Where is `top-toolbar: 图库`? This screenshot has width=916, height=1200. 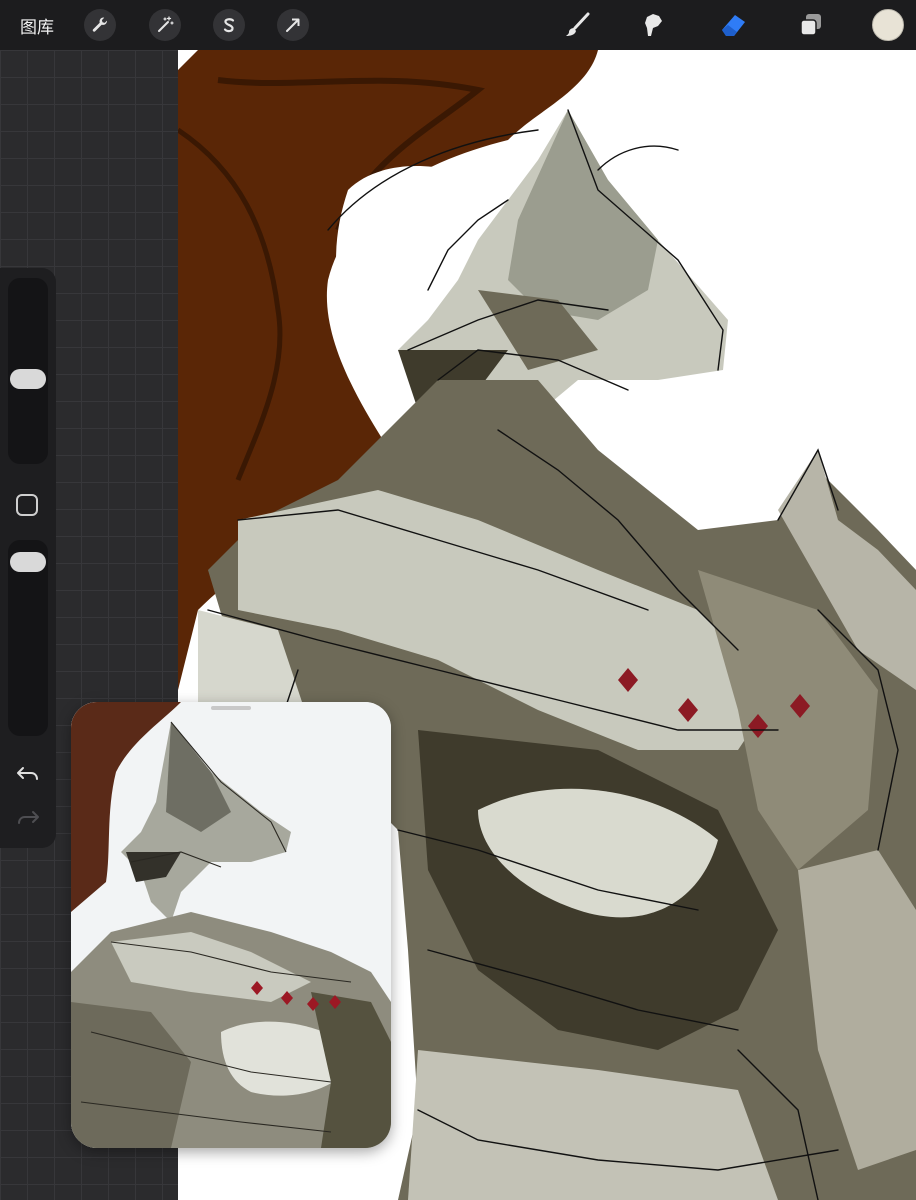
top-toolbar: 图库 is located at coordinates (458, 25).